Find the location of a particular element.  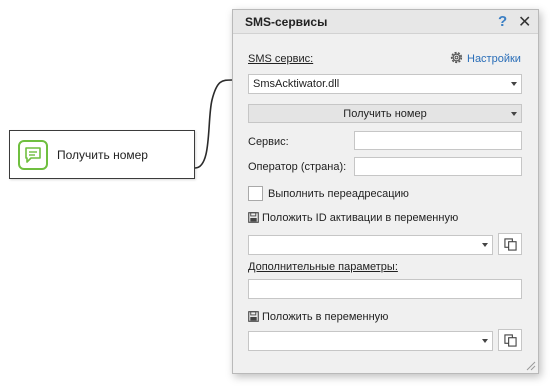

extra-params-input is located at coordinates (385, 289).